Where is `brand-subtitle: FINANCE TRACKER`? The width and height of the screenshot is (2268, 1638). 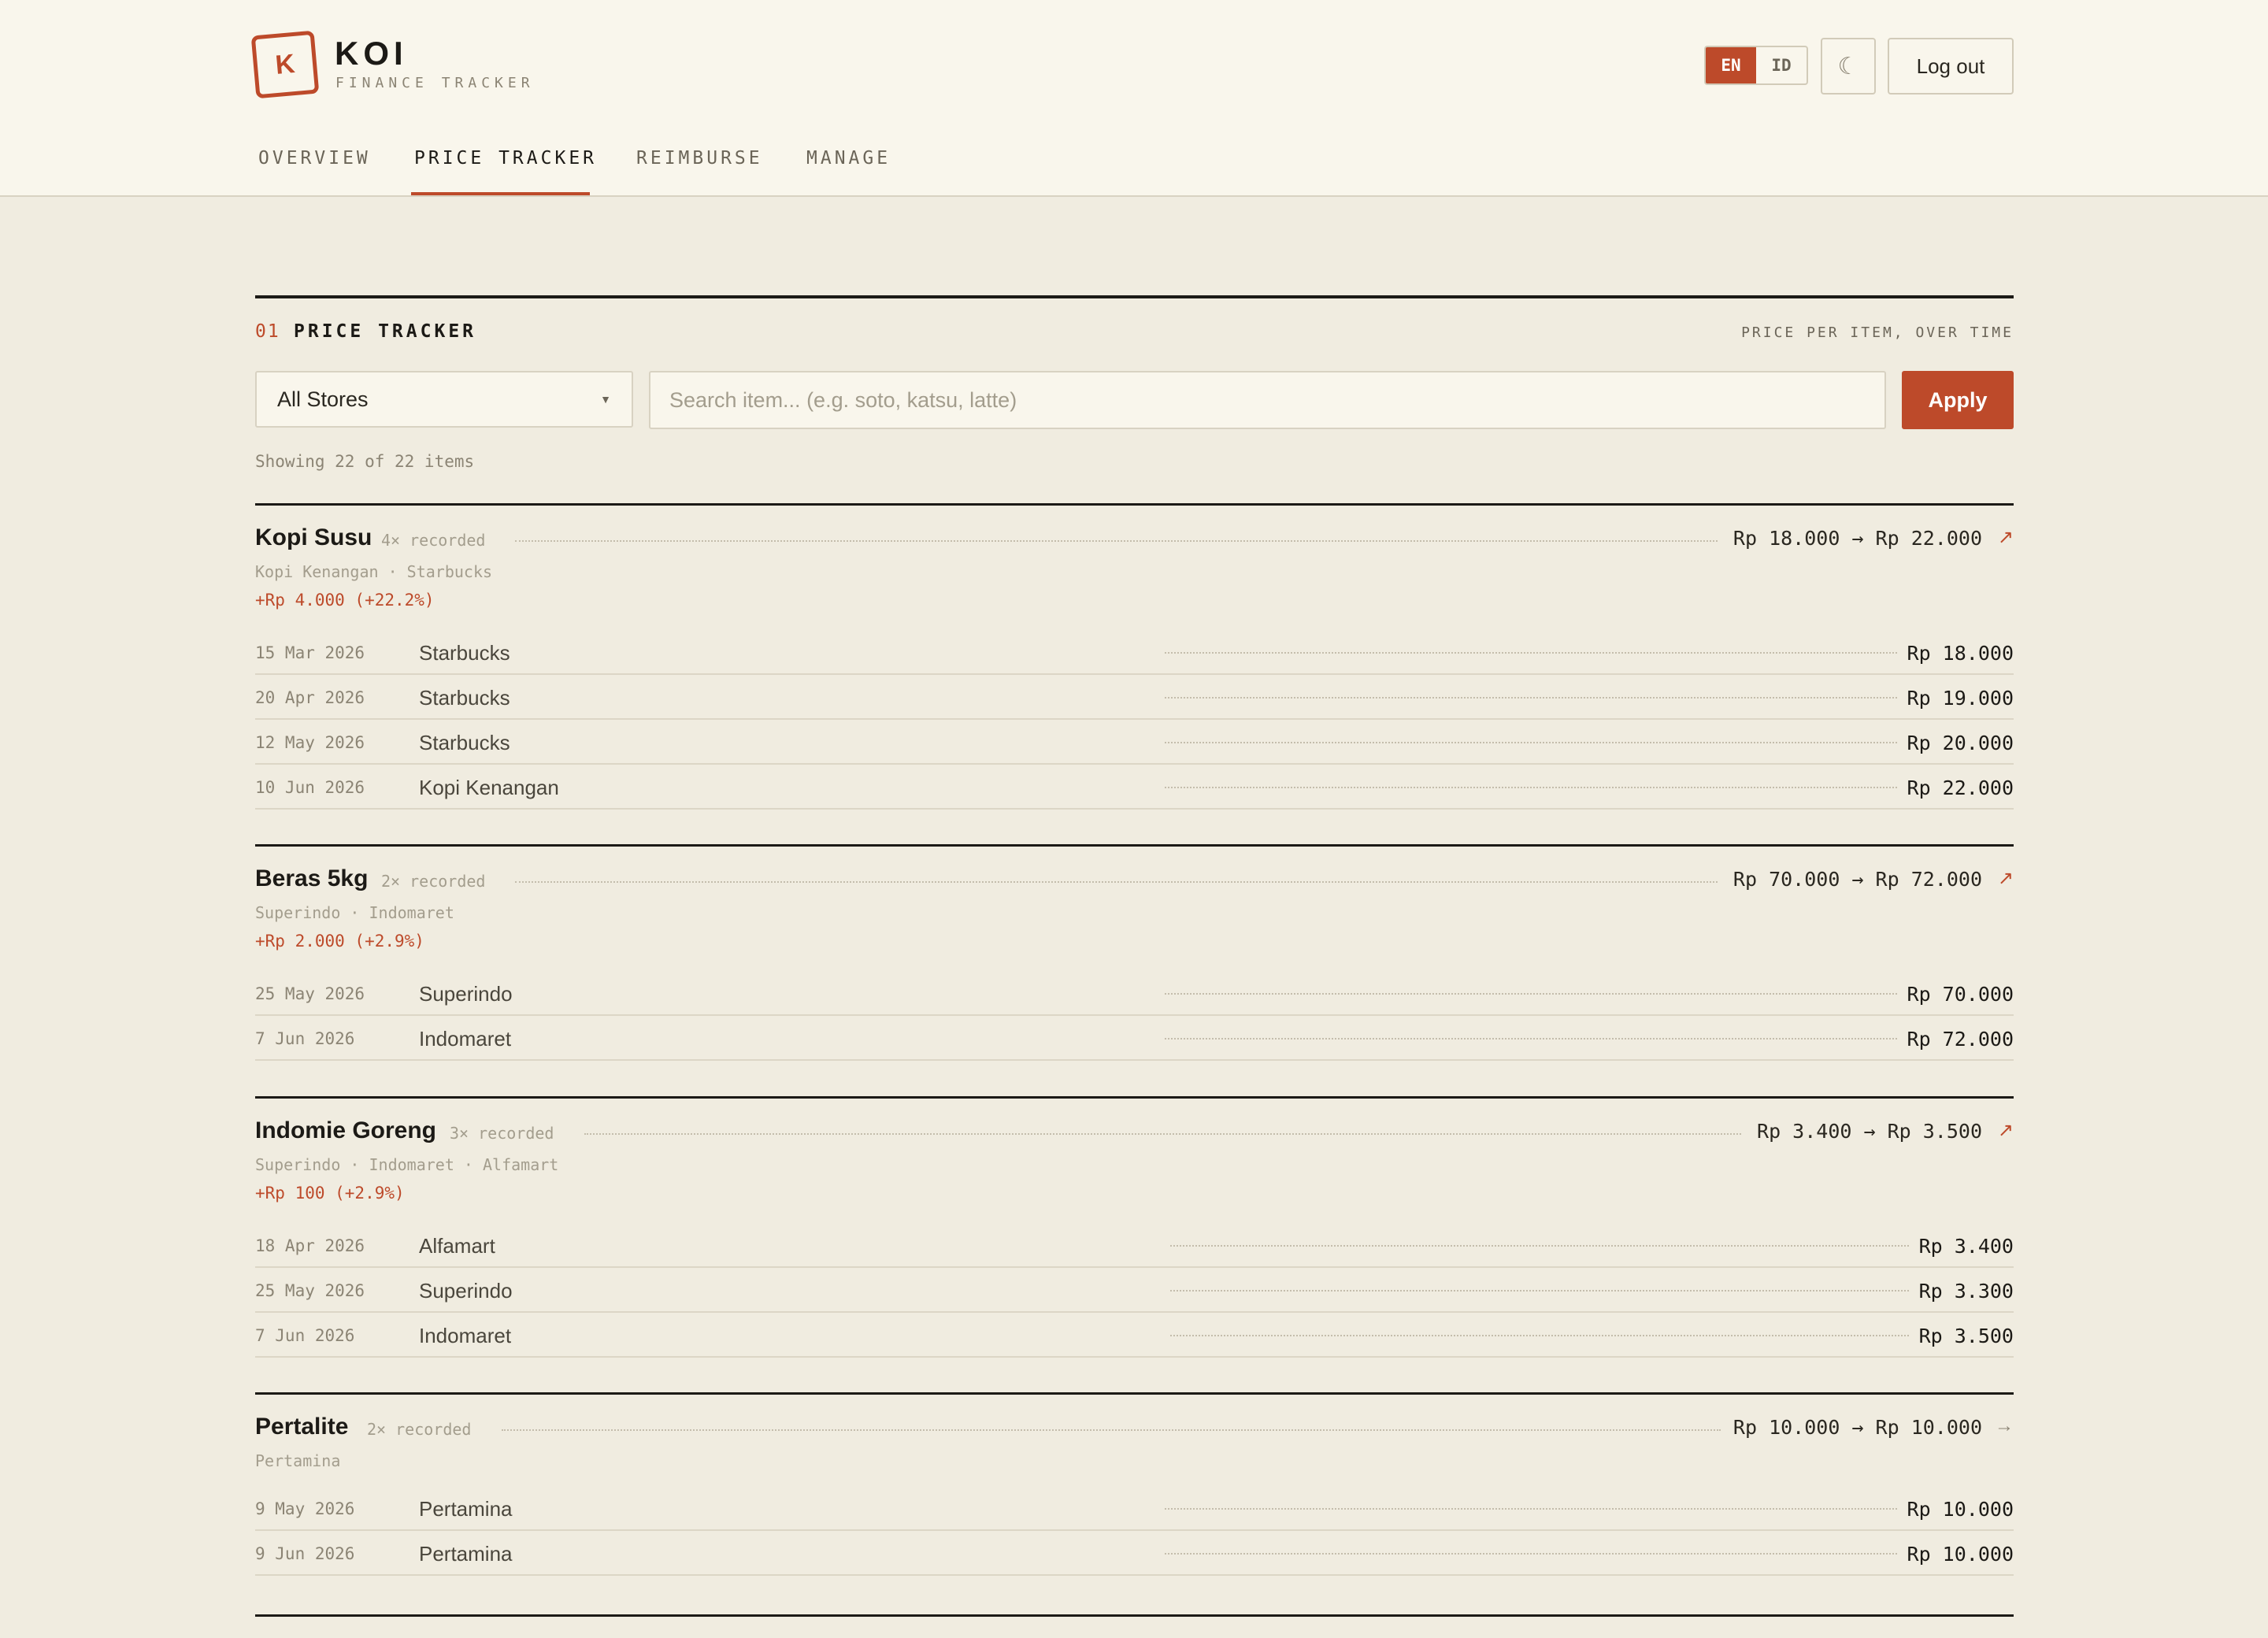 brand-subtitle: FINANCE TRACKER is located at coordinates (435, 83).